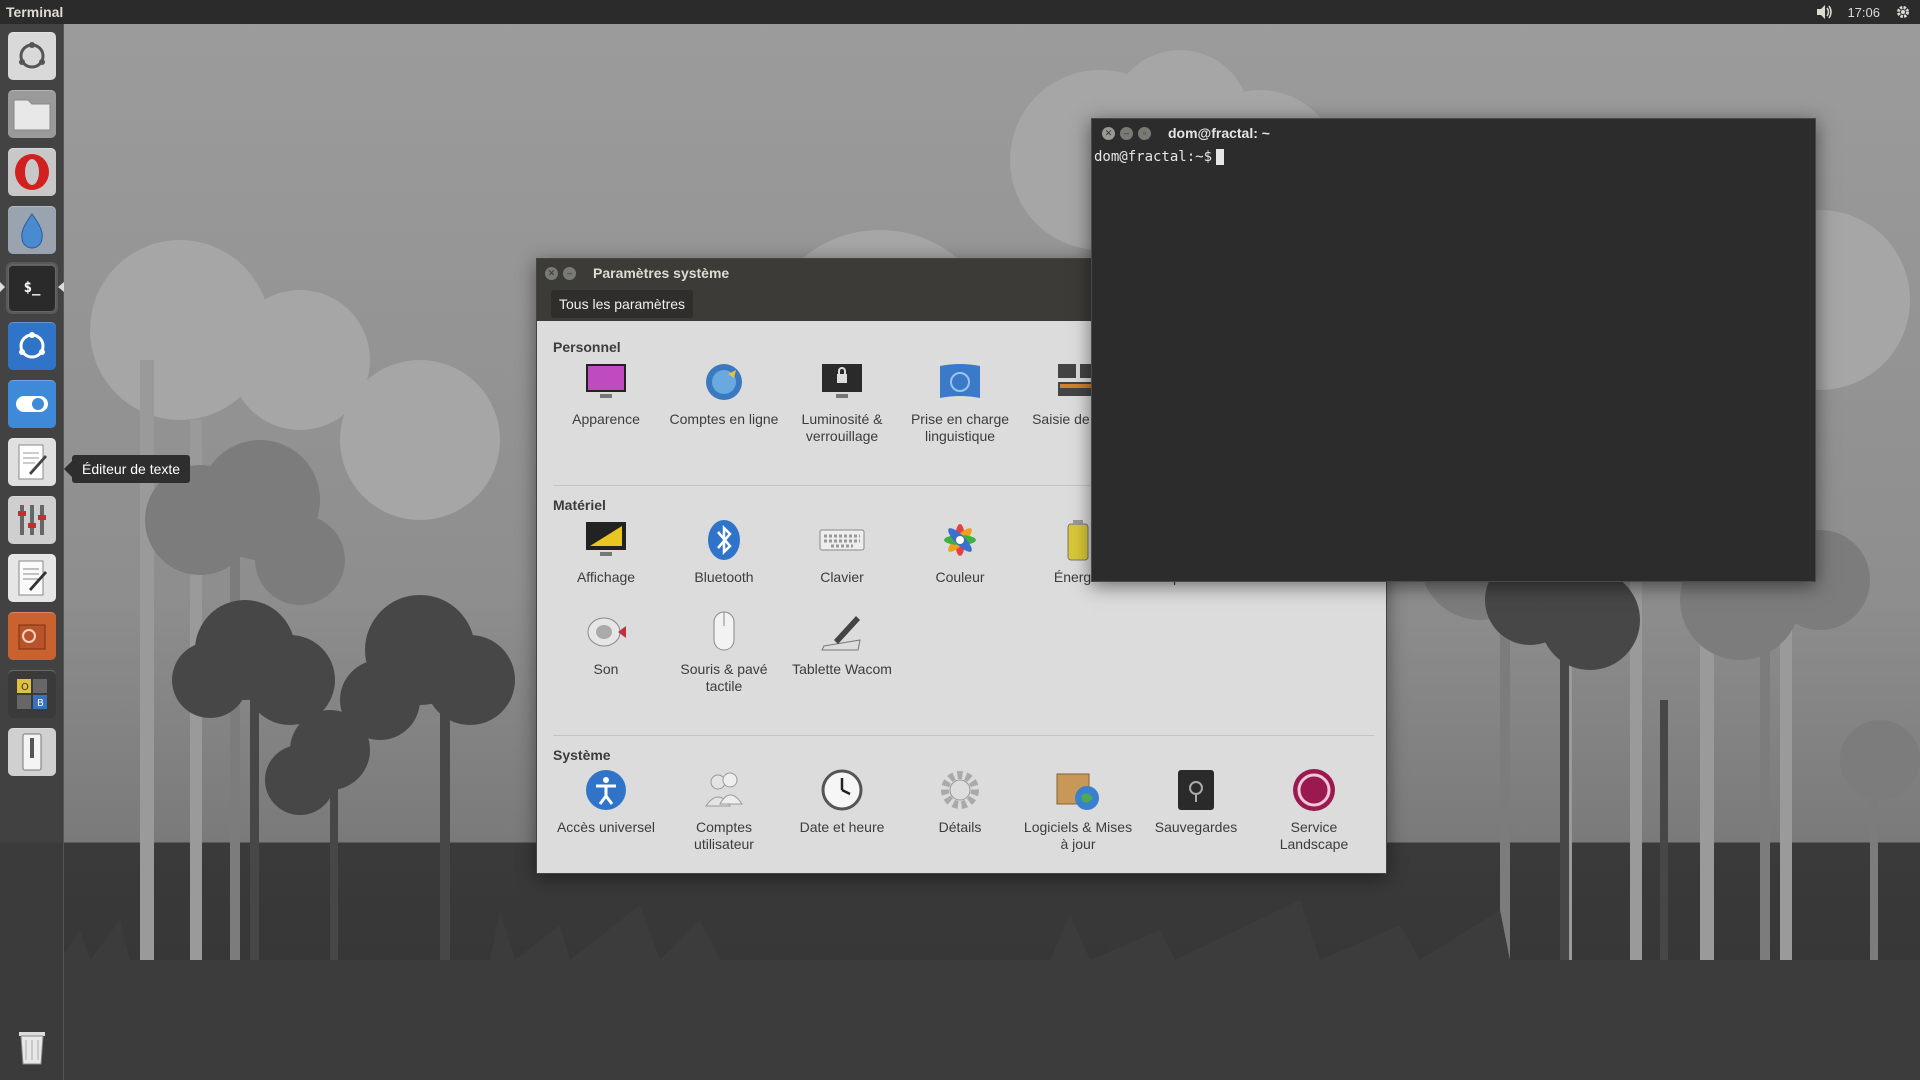 The image size is (1920, 1080). What do you see at coordinates (960, 12) in the screenshot?
I see `top-panel: Terminal 17:06` at bounding box center [960, 12].